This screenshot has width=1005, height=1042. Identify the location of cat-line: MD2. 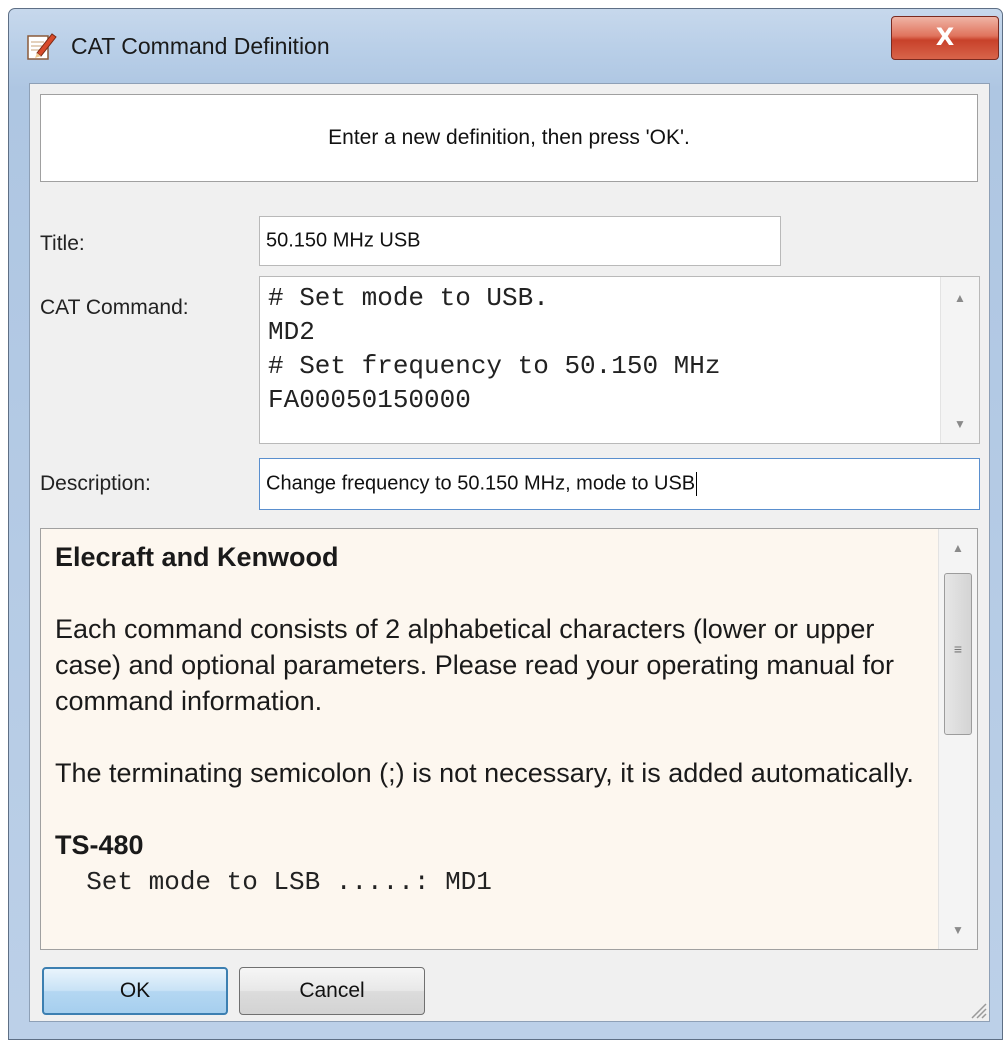
(291, 332).